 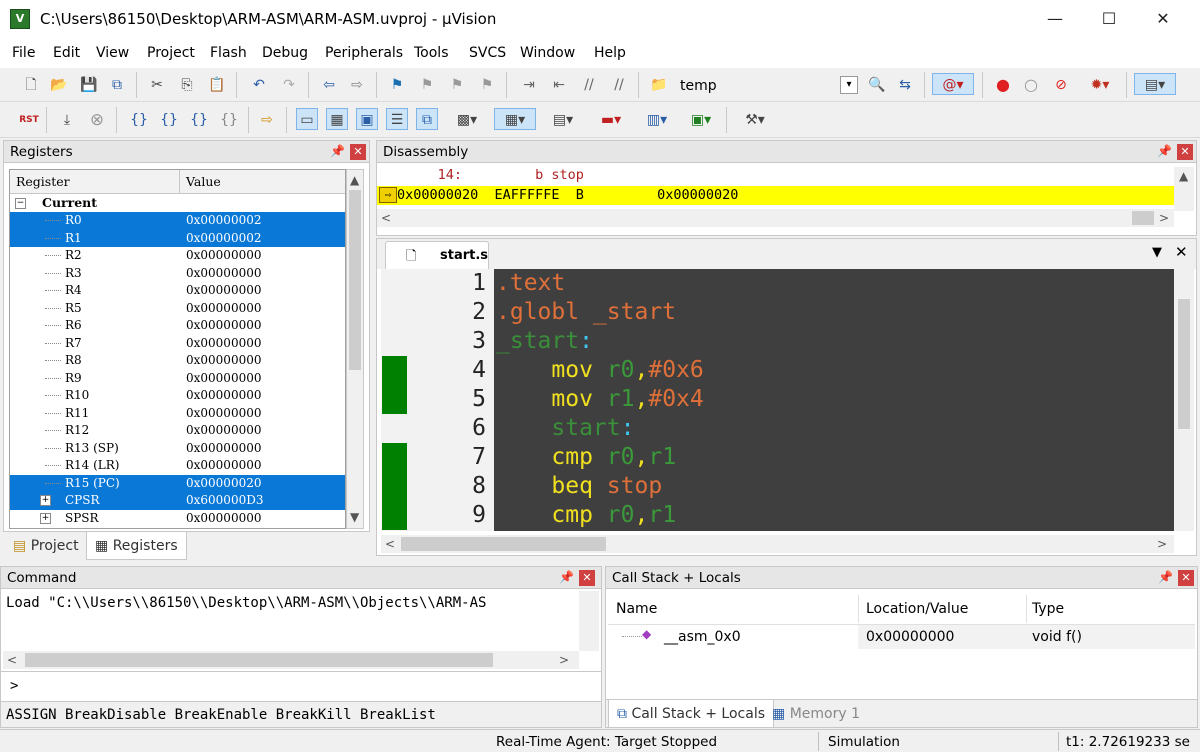 I want to click on tab-memory-1: ▦ Memory 1, so click(x=816, y=714).